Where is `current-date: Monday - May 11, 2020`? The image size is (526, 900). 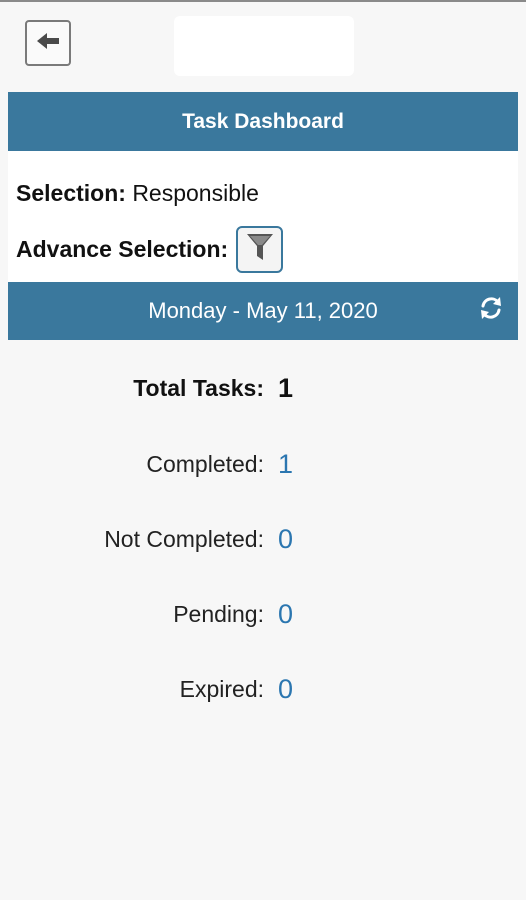
current-date: Monday - May 11, 2020 is located at coordinates (263, 310).